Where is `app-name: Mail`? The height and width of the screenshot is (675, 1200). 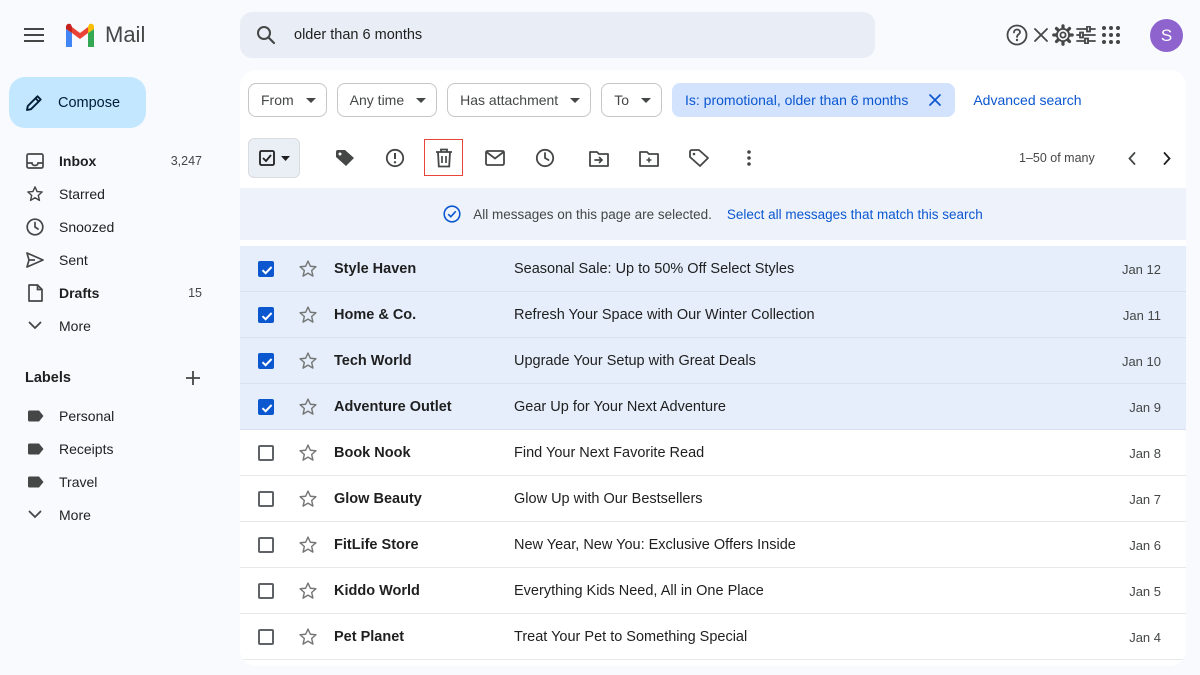
app-name: Mail is located at coordinates (125, 34).